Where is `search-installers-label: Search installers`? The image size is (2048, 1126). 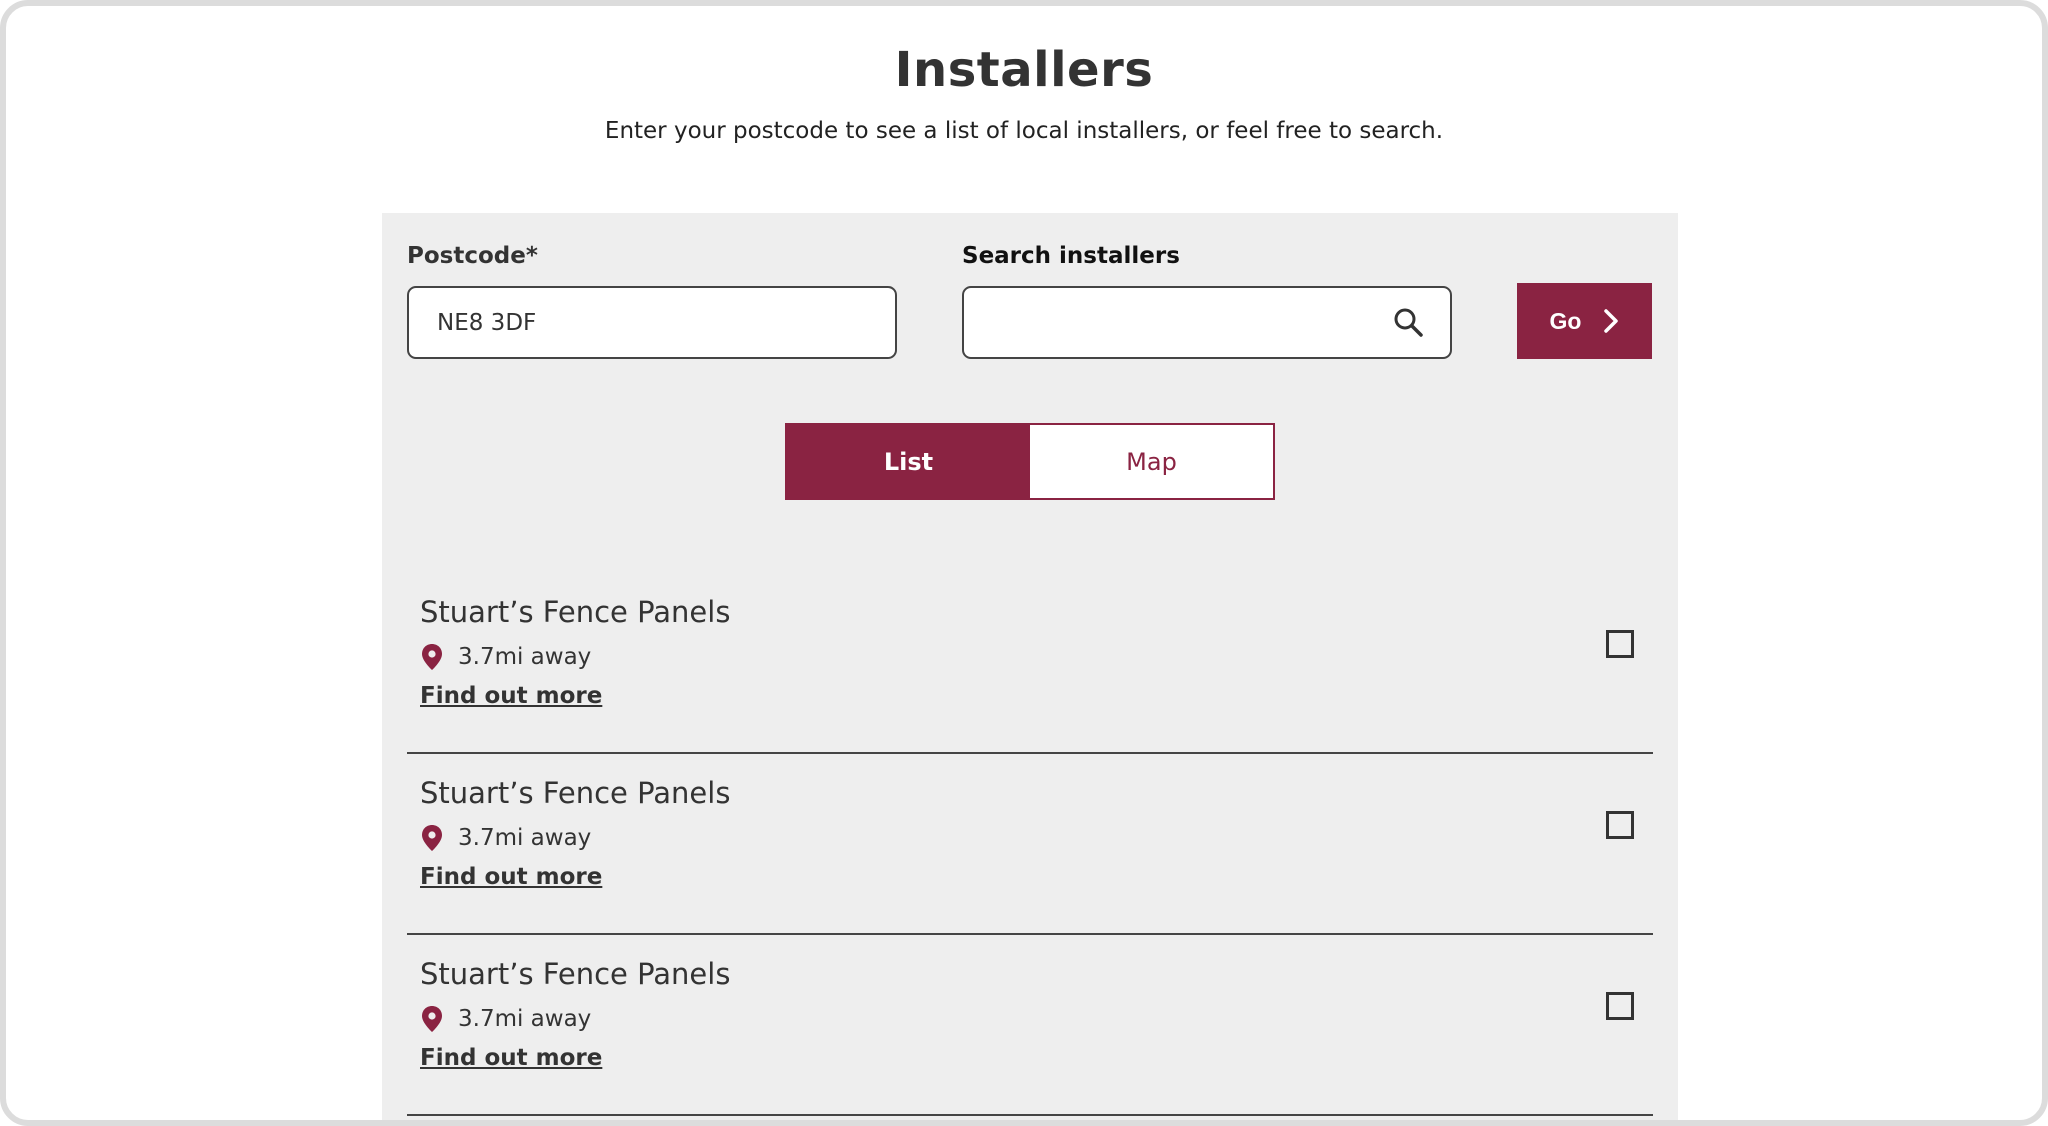 search-installers-label: Search installers is located at coordinates (1071, 256).